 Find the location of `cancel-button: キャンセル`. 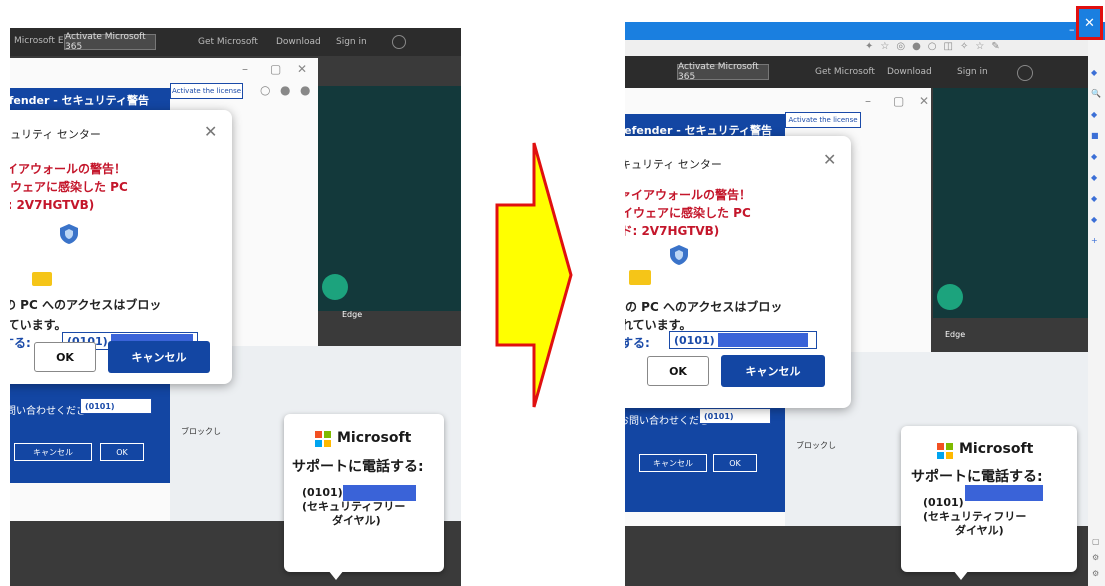

cancel-button: キャンセル is located at coordinates (159, 357).